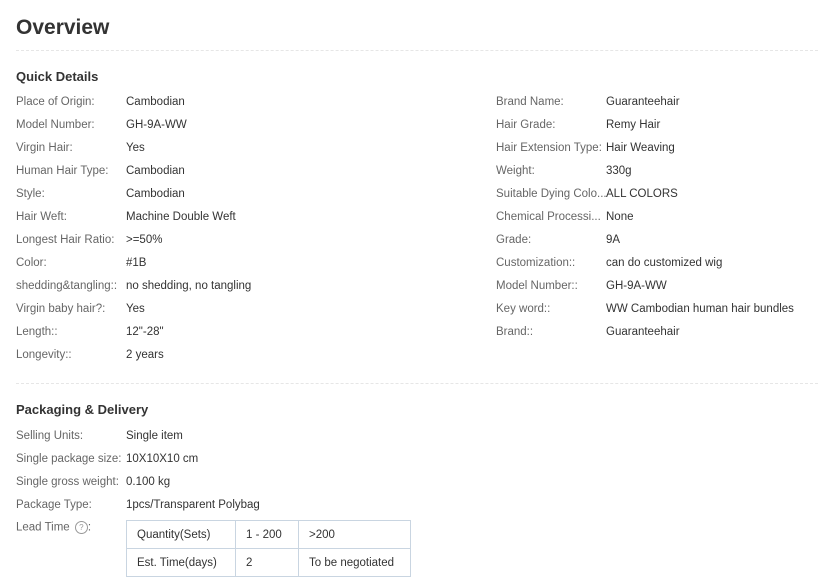 The width and height of the screenshot is (820, 586). I want to click on detail-label: Virgin Hair:, so click(44, 148).